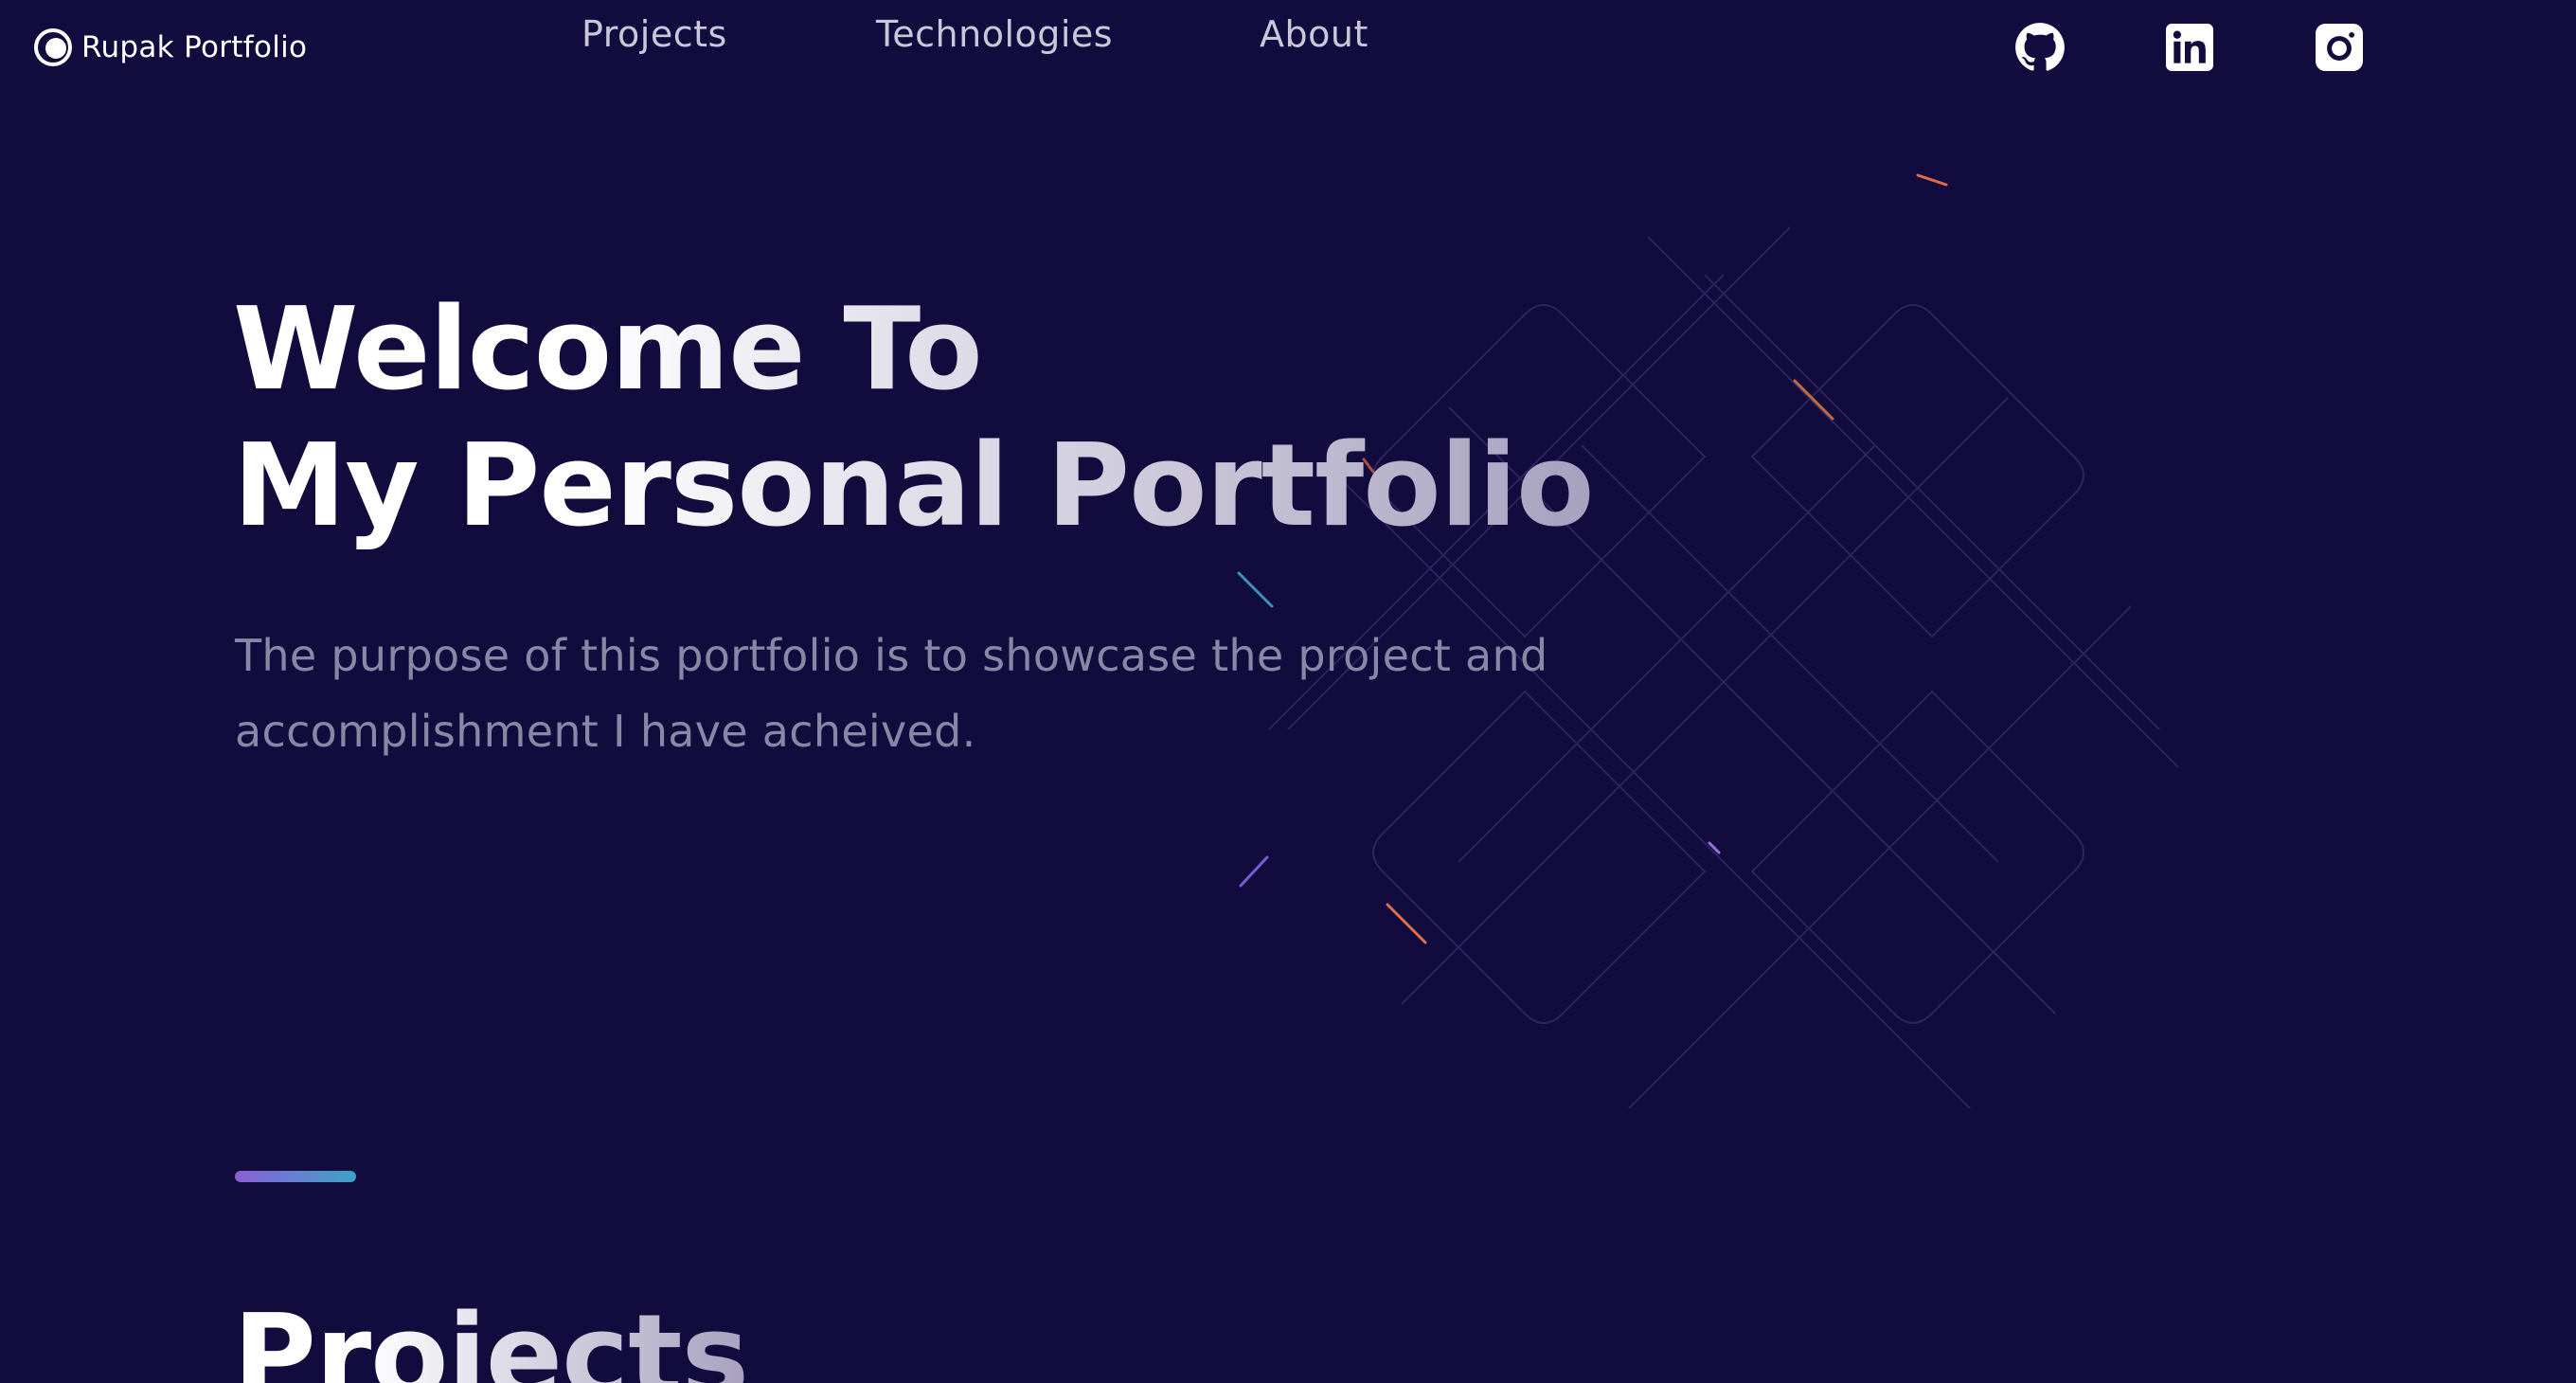 This screenshot has width=2576, height=1383. Describe the element at coordinates (1314, 34) in the screenshot. I see `nav-link-about: About` at that location.